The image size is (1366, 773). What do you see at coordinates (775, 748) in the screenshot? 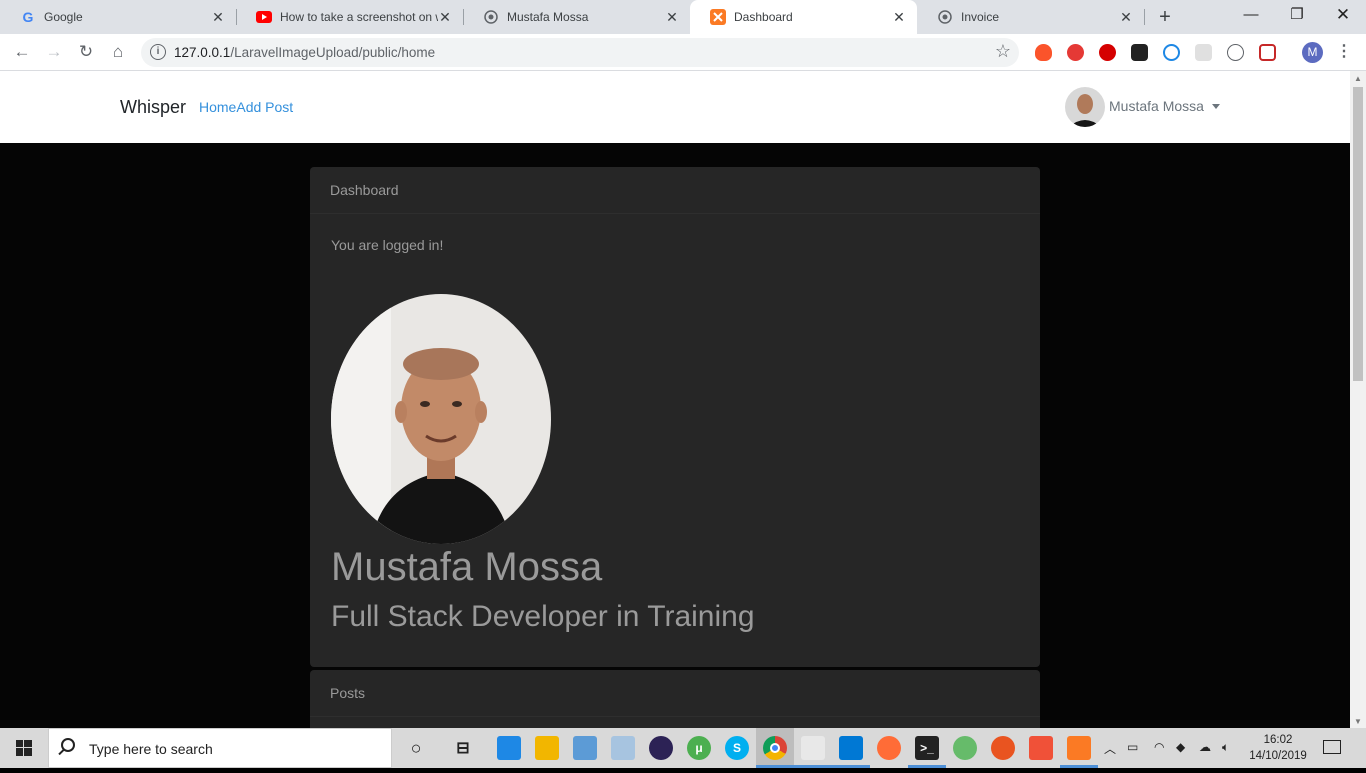
I see `chrome-icon` at bounding box center [775, 748].